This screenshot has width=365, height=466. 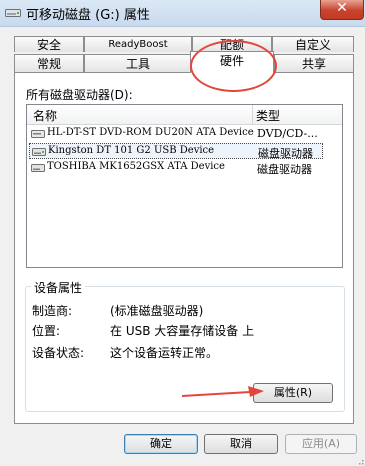 What do you see at coordinates (241, 444) in the screenshot?
I see `cancel-button: 取消` at bounding box center [241, 444].